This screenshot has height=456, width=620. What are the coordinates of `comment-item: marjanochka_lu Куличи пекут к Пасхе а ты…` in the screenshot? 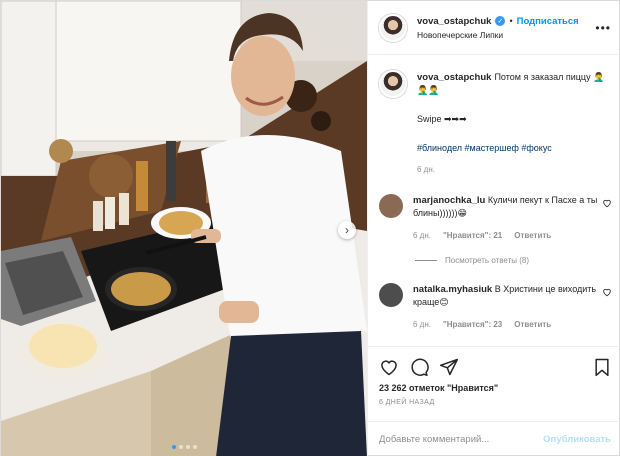 It's located at (495, 218).